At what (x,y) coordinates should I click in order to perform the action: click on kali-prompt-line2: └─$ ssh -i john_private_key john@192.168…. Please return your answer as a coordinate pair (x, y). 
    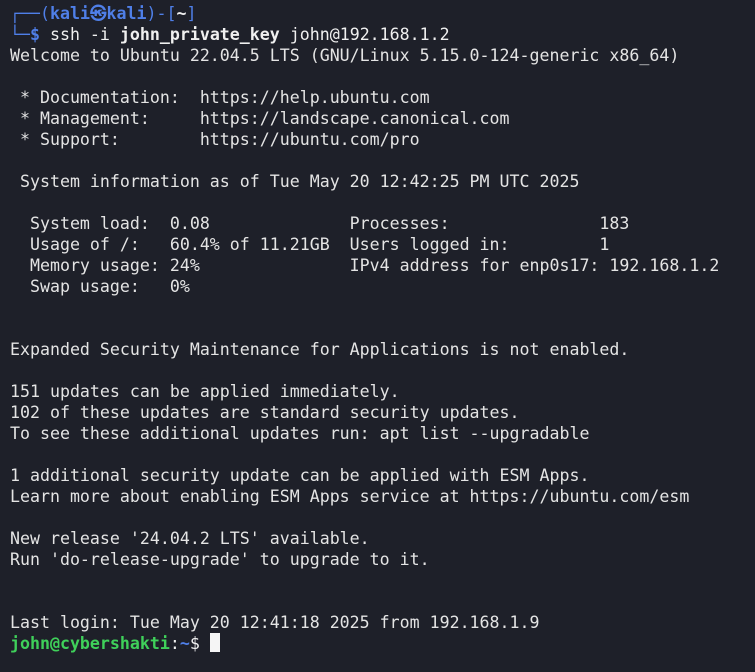
    Looking at the image, I should click on (382, 34).